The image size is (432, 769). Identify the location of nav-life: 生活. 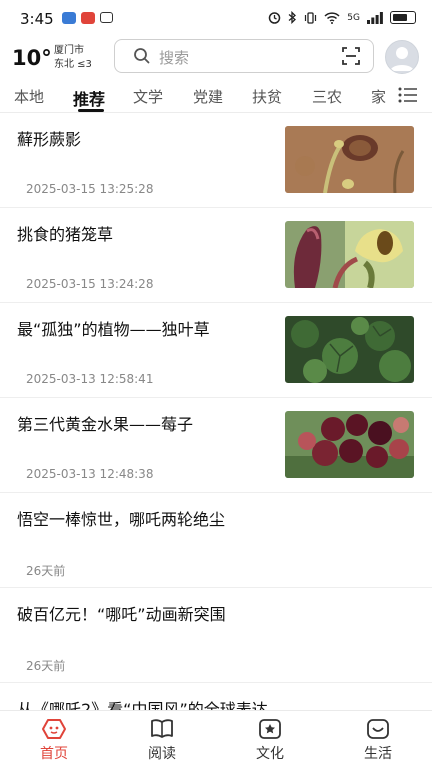
(378, 740).